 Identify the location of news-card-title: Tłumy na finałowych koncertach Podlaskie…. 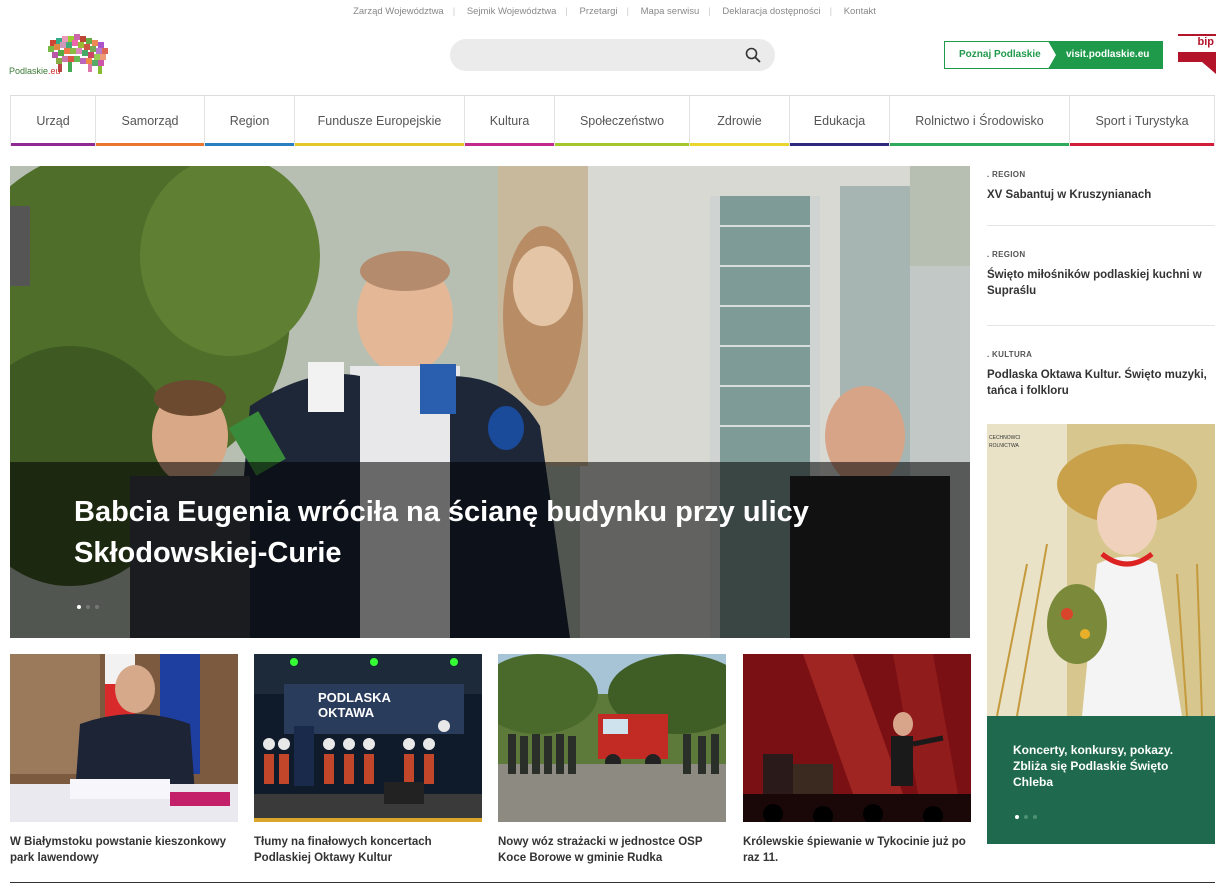
(368, 850).